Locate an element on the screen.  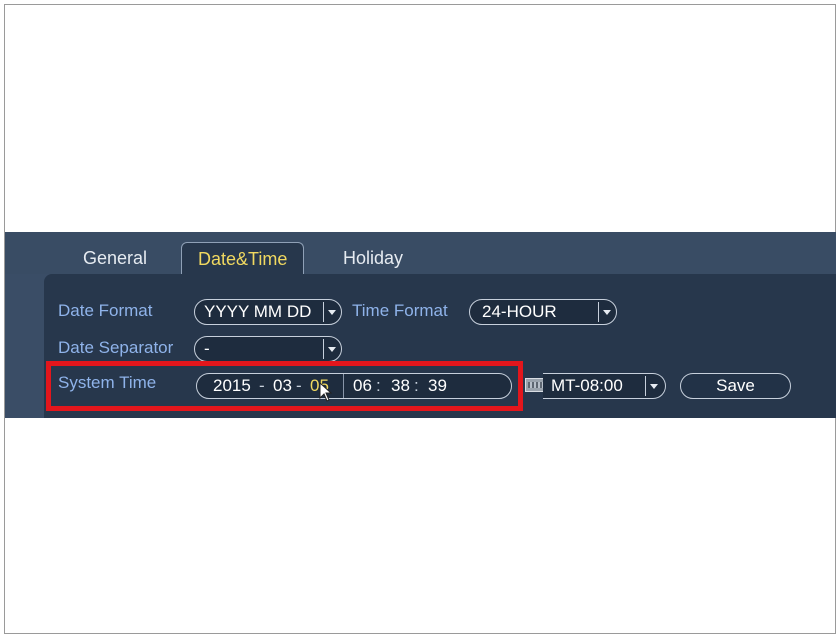
time-format-label: Time Format is located at coordinates (400, 310).